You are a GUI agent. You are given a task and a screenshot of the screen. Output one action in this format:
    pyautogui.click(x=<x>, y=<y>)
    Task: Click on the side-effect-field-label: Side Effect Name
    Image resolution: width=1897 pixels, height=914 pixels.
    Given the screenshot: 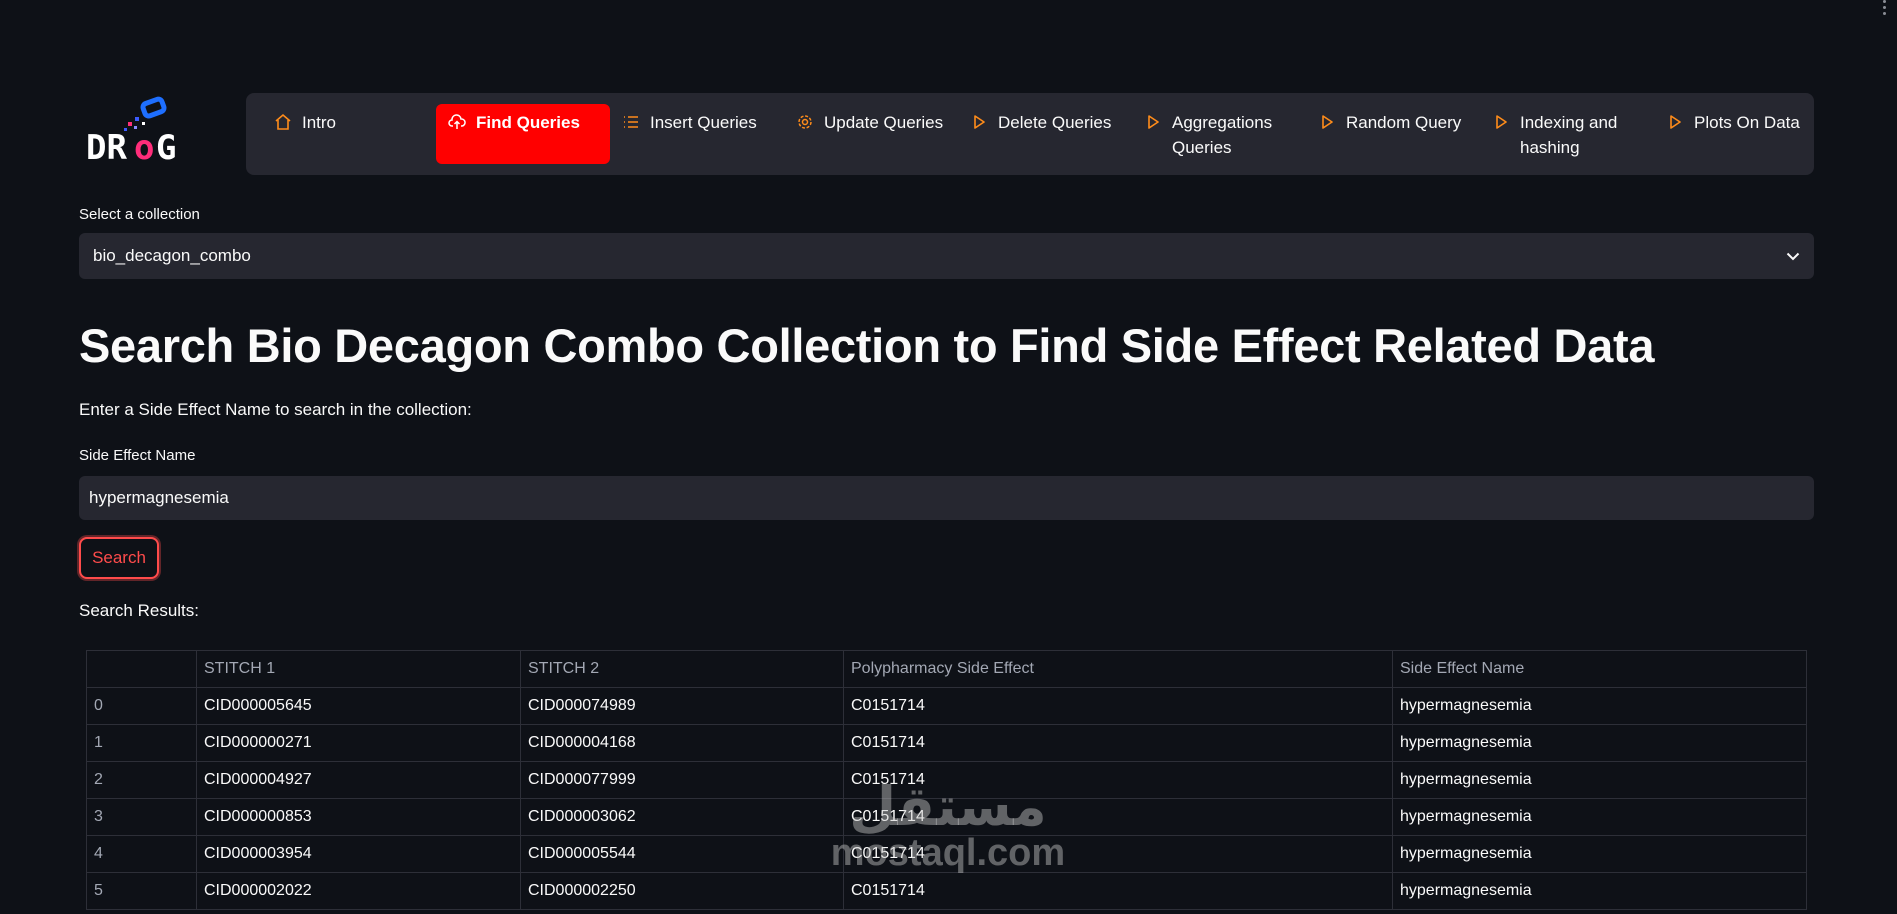 What is the action you would take?
    pyautogui.click(x=137, y=455)
    